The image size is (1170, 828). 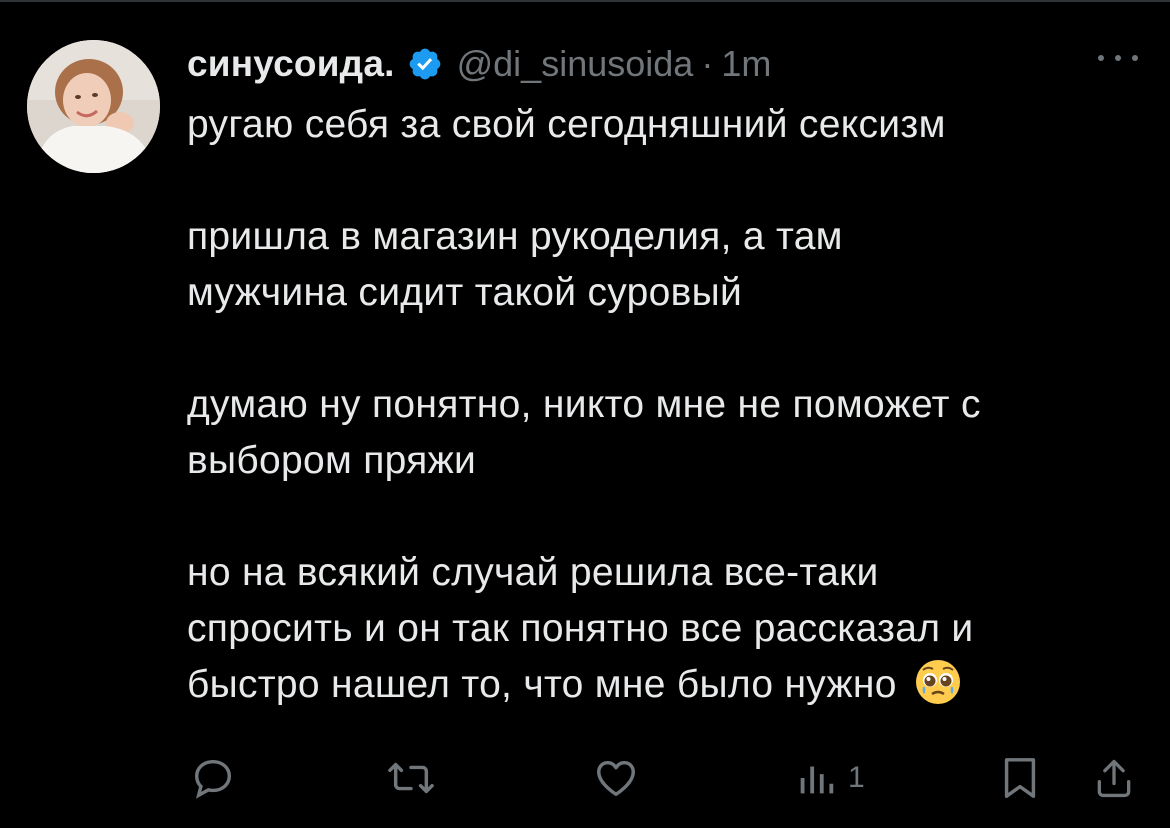 What do you see at coordinates (465, 292) in the screenshot?
I see `text-line: мужчина сидит такой суровый` at bounding box center [465, 292].